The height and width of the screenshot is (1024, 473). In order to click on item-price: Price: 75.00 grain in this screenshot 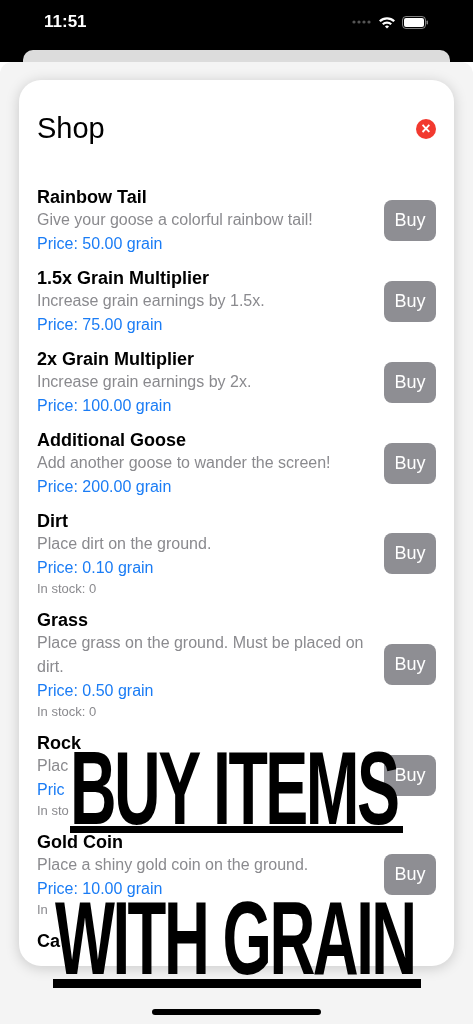, I will do `click(100, 325)`.